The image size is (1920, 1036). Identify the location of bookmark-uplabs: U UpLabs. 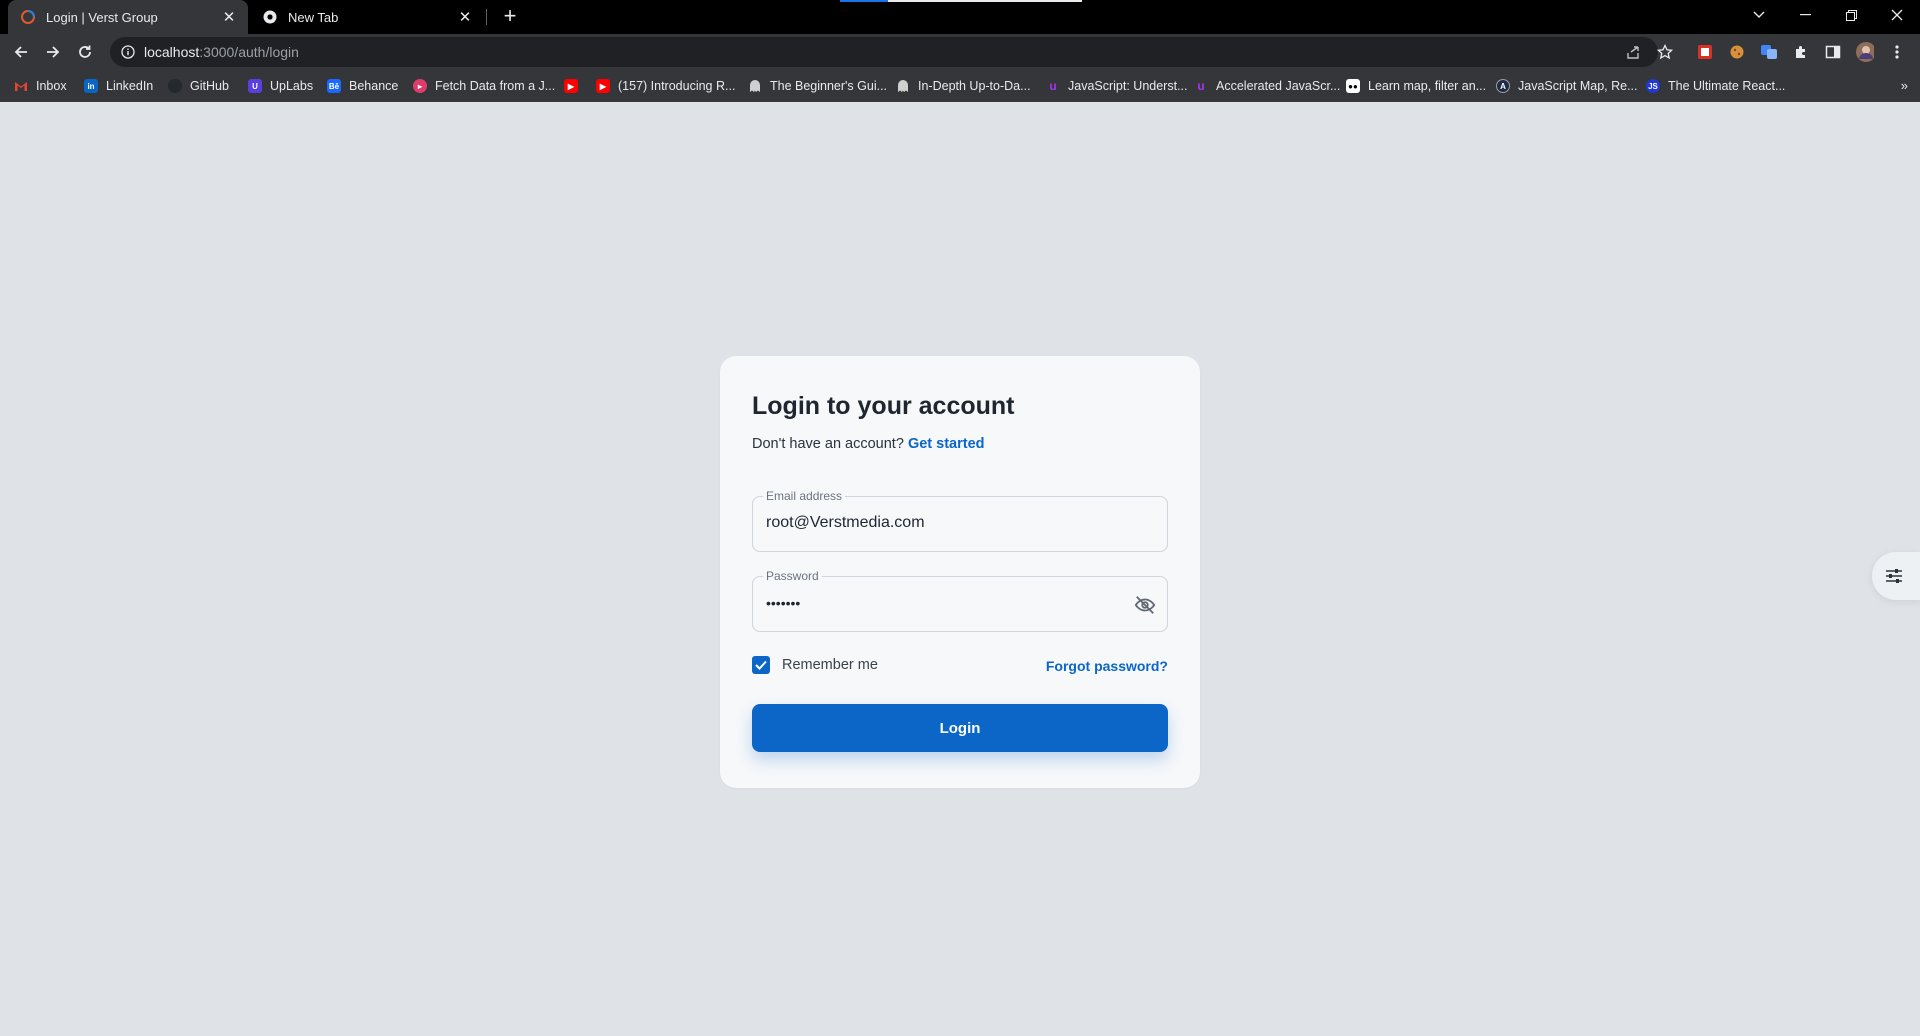
(280, 86).